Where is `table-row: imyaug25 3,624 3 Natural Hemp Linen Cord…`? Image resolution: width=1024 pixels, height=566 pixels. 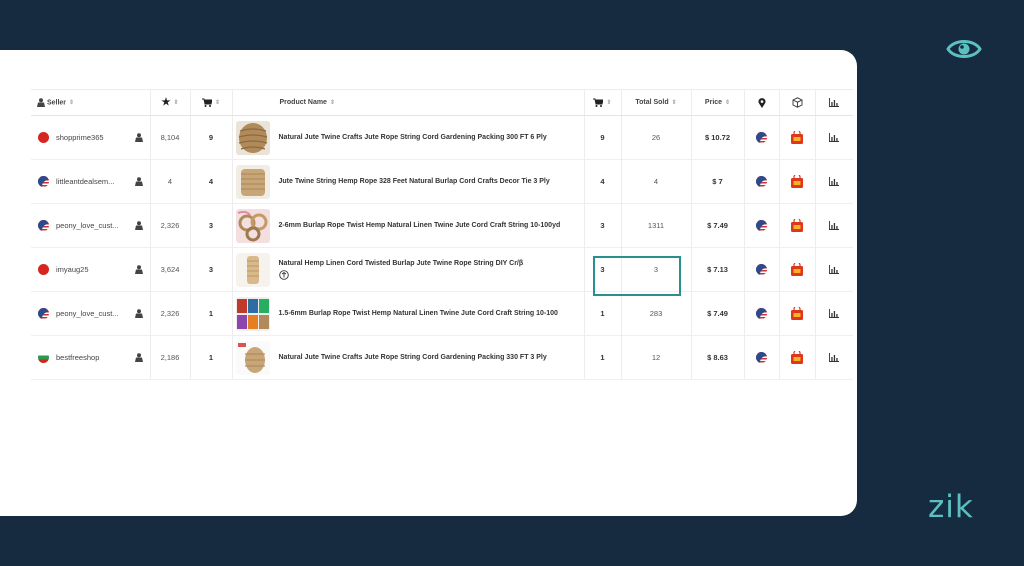 table-row: imyaug25 3,624 3 Natural Hemp Linen Cord… is located at coordinates (442, 269).